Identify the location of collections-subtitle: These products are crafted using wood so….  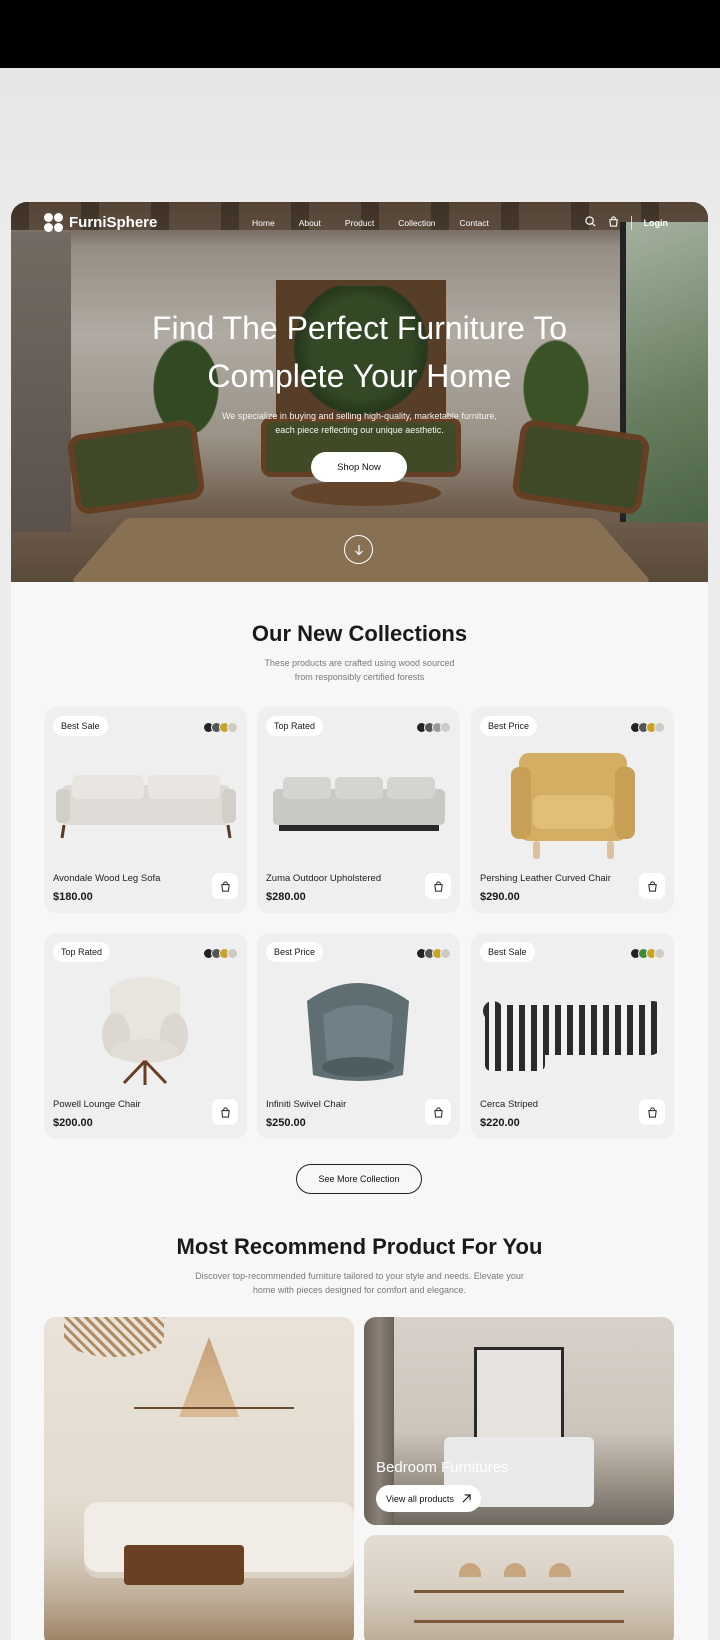
(359, 670).